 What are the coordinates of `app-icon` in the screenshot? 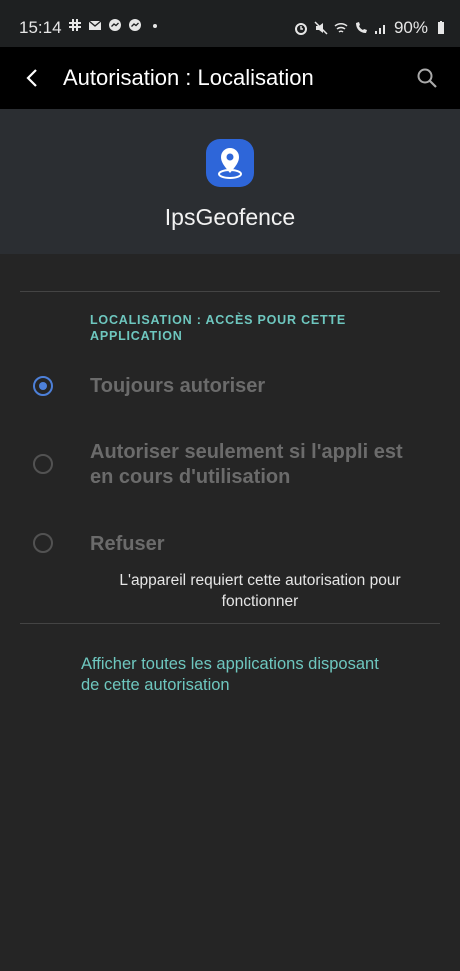 It's located at (230, 163).